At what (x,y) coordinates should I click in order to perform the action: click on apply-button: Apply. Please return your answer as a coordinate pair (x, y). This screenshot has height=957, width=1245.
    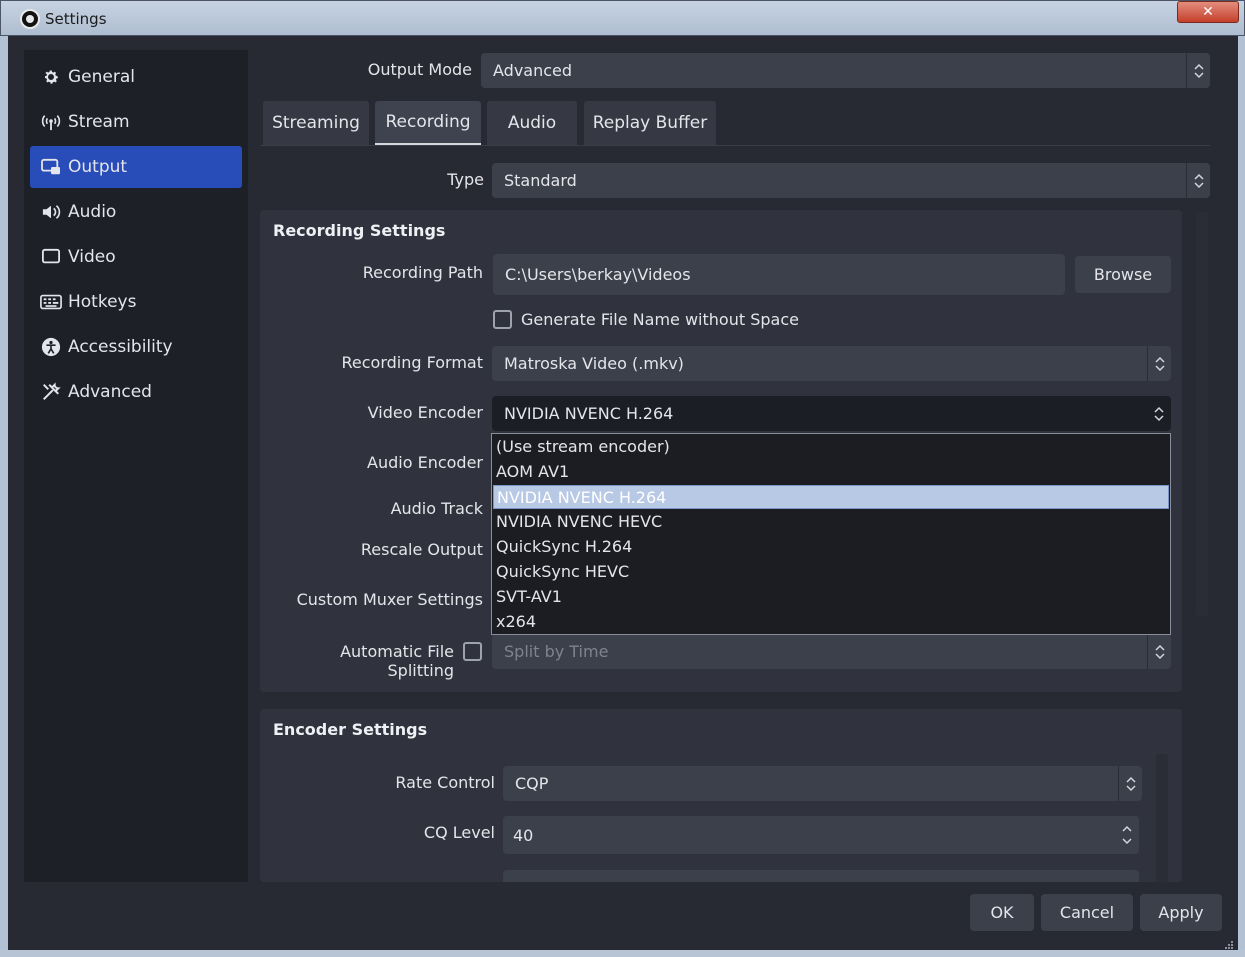
    Looking at the image, I should click on (1181, 912).